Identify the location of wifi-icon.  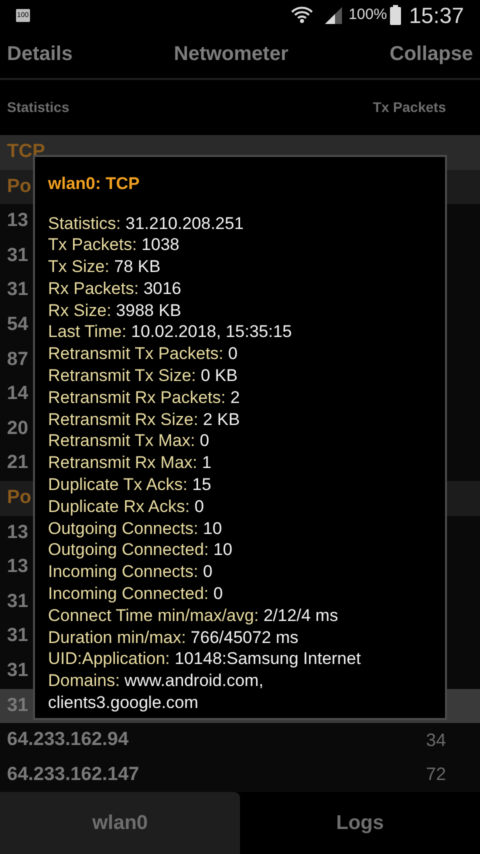
(301, 15).